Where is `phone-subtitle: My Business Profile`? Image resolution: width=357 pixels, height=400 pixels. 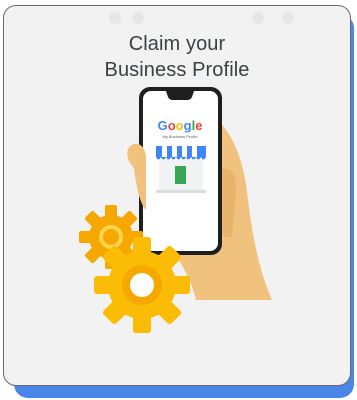
phone-subtitle: My Business Profile is located at coordinates (180, 136).